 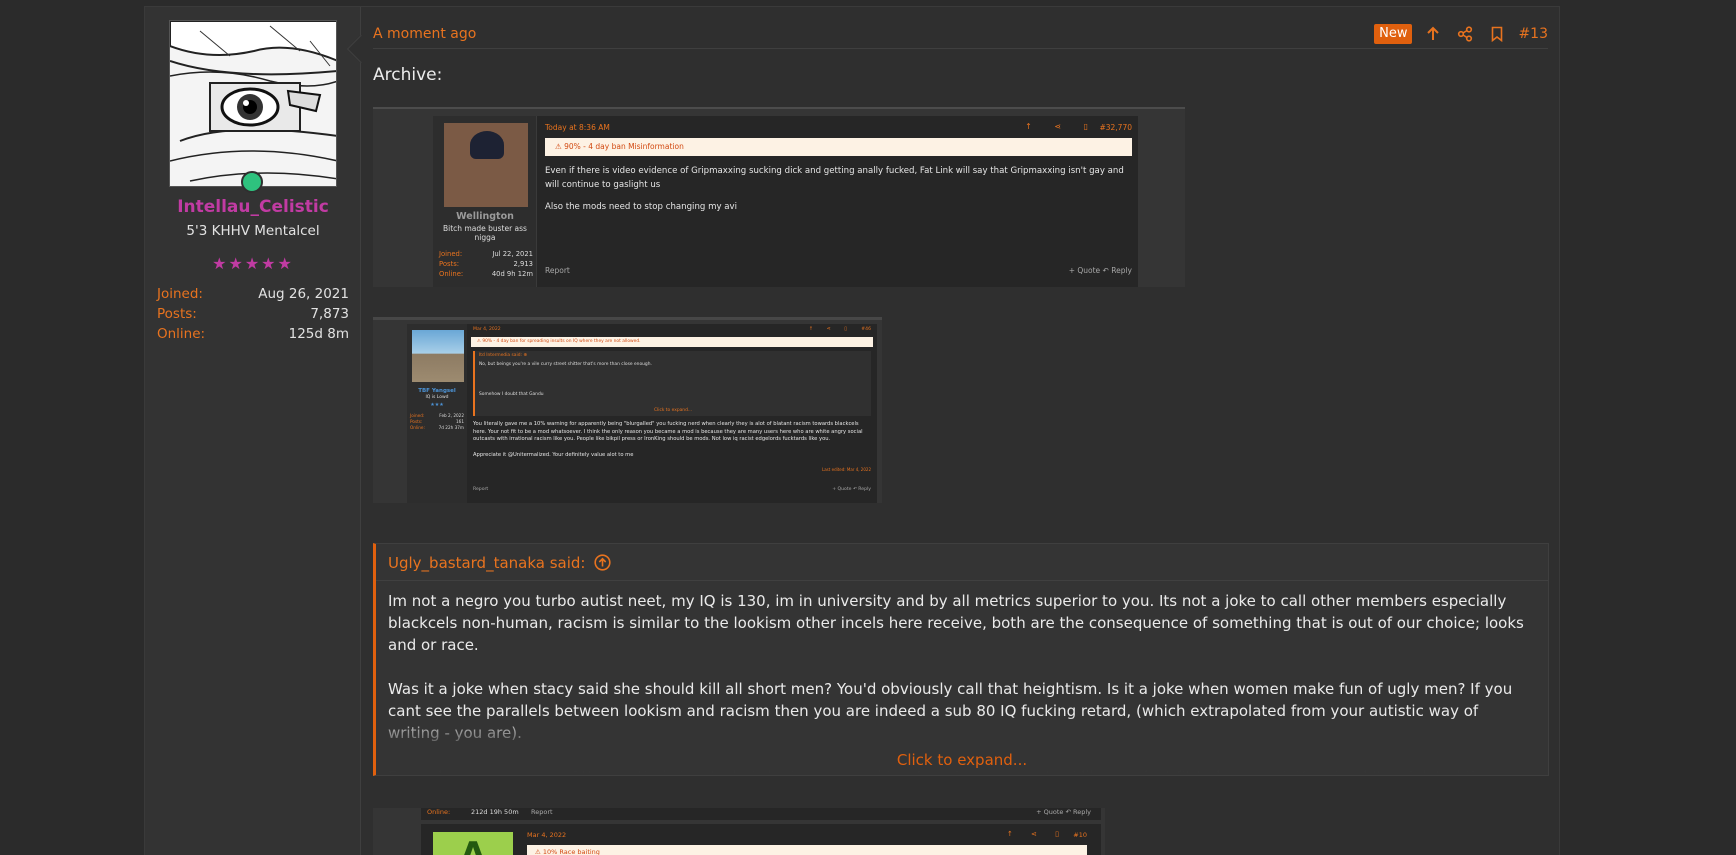 What do you see at coordinates (253, 294) in the screenshot?
I see `stat-joined: Joined: Aug 26, 2021` at bounding box center [253, 294].